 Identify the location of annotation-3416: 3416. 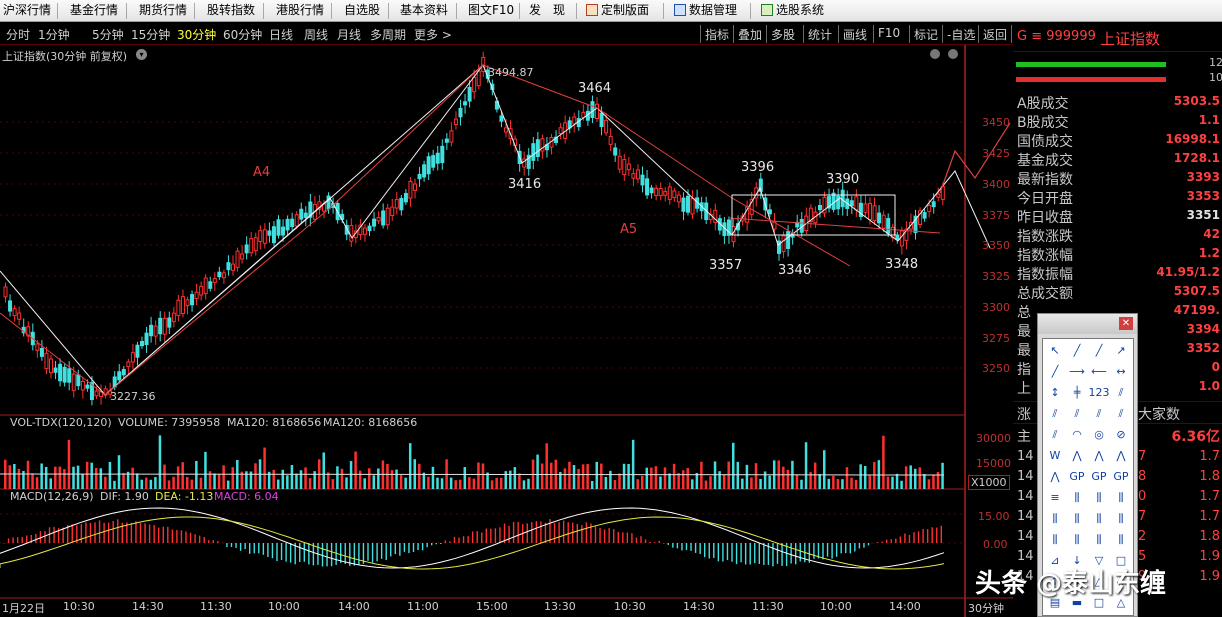
(525, 184).